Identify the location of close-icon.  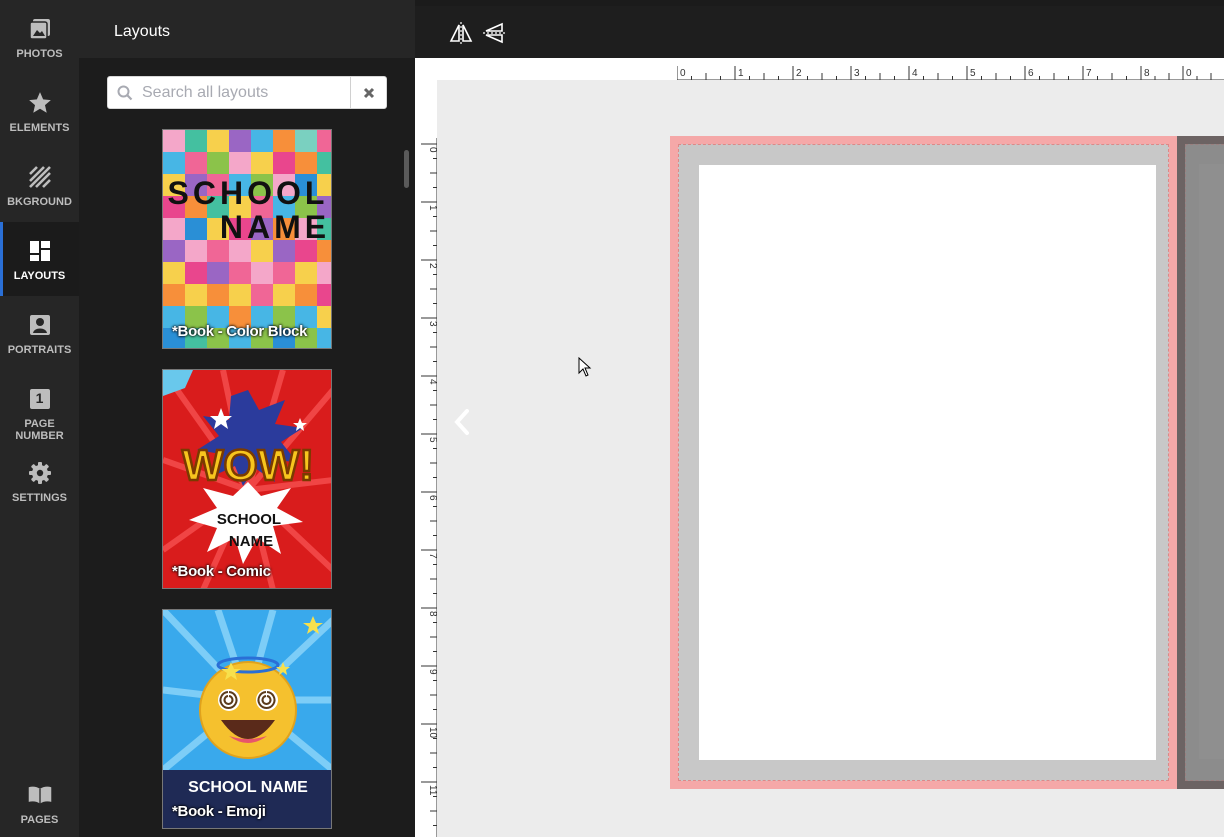
(368, 92).